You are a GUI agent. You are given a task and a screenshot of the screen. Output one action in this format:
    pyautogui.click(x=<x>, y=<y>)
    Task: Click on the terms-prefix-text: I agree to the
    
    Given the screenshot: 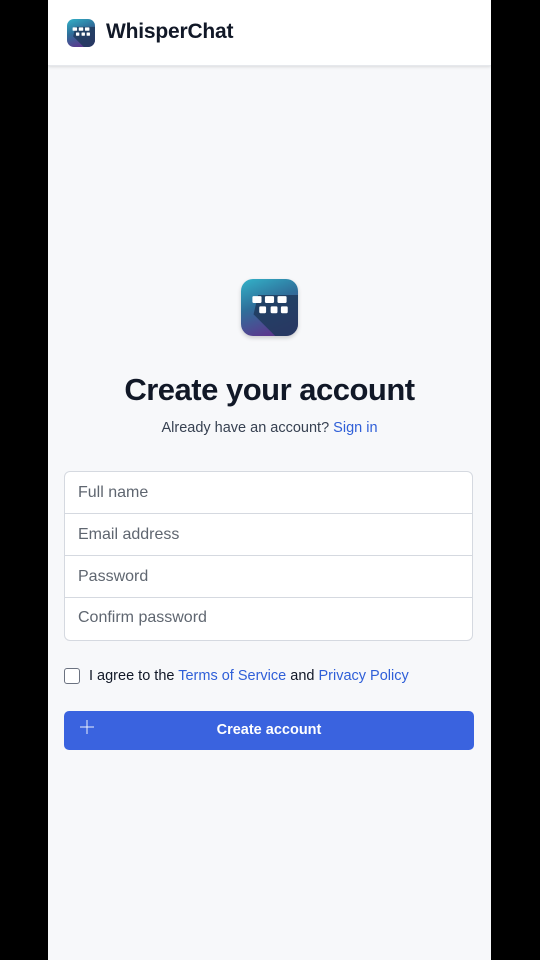 What is the action you would take?
    pyautogui.click(x=132, y=676)
    